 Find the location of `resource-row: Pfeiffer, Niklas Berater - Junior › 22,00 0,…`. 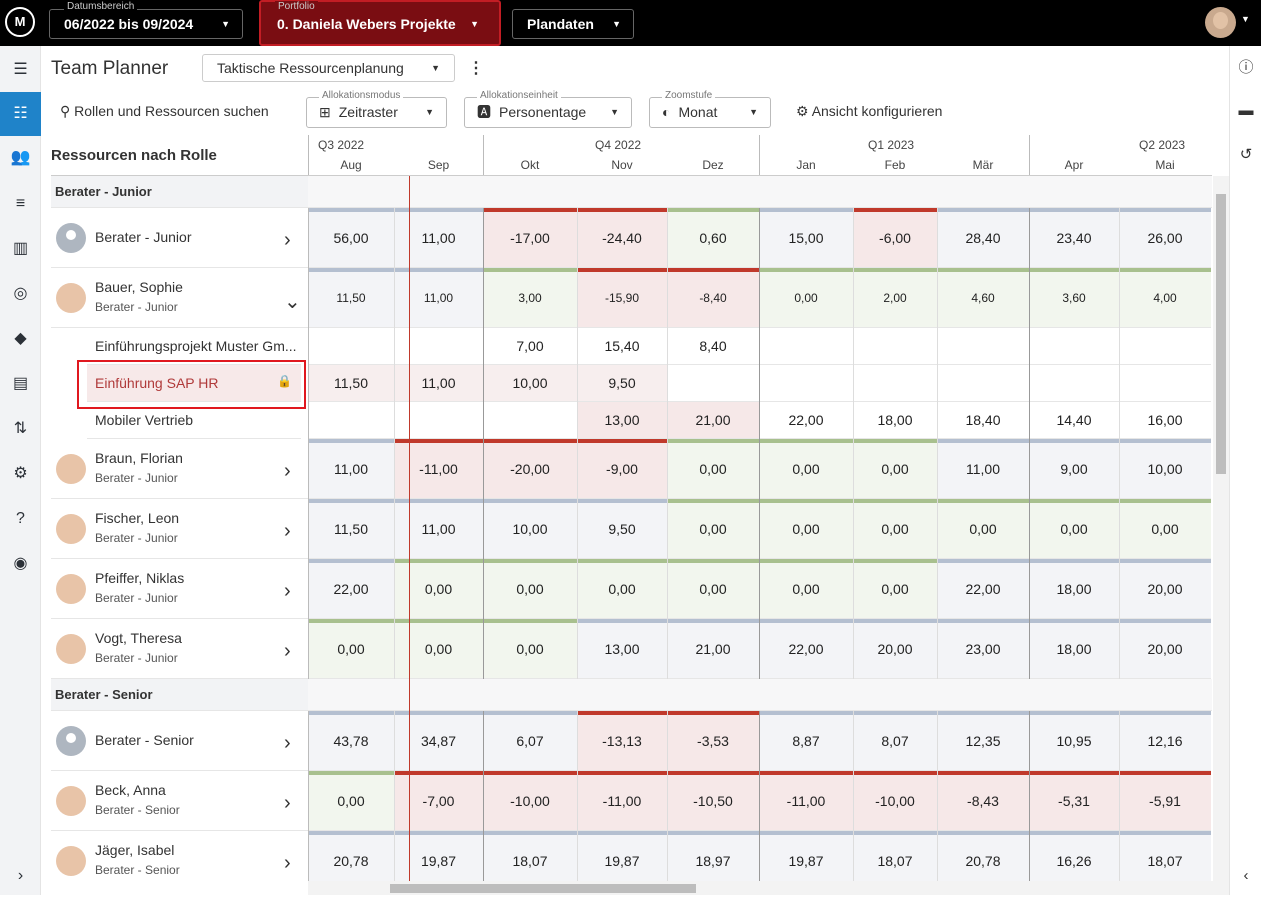

resource-row: Pfeiffer, Niklas Berater - Junior › 22,00 0,… is located at coordinates (631, 589).